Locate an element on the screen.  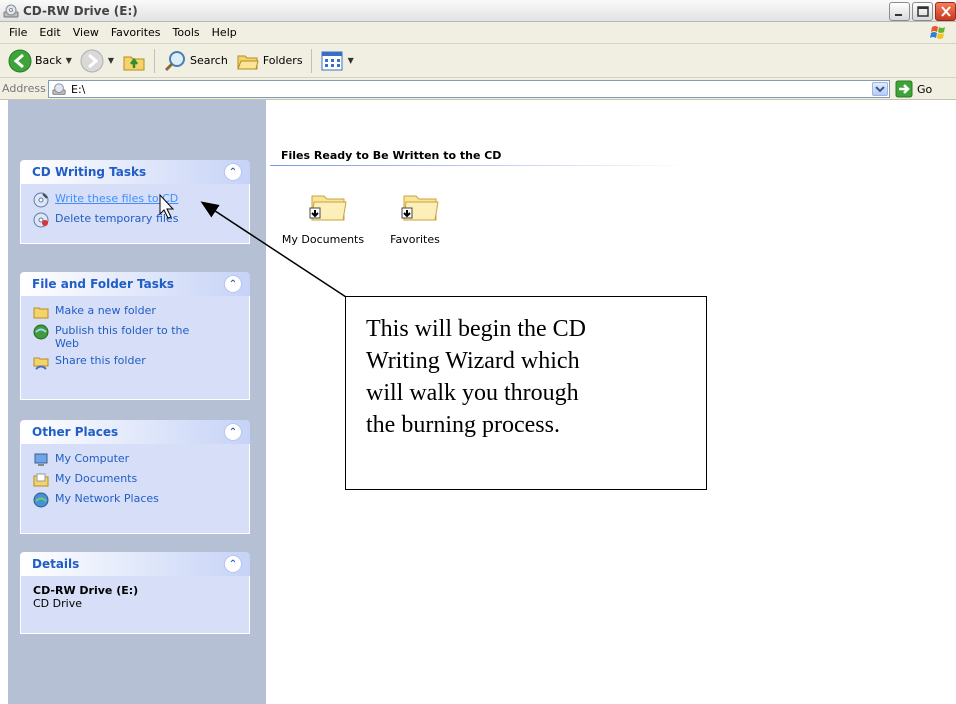
callout-line: Writing Wizard which is located at coordinates (473, 361).